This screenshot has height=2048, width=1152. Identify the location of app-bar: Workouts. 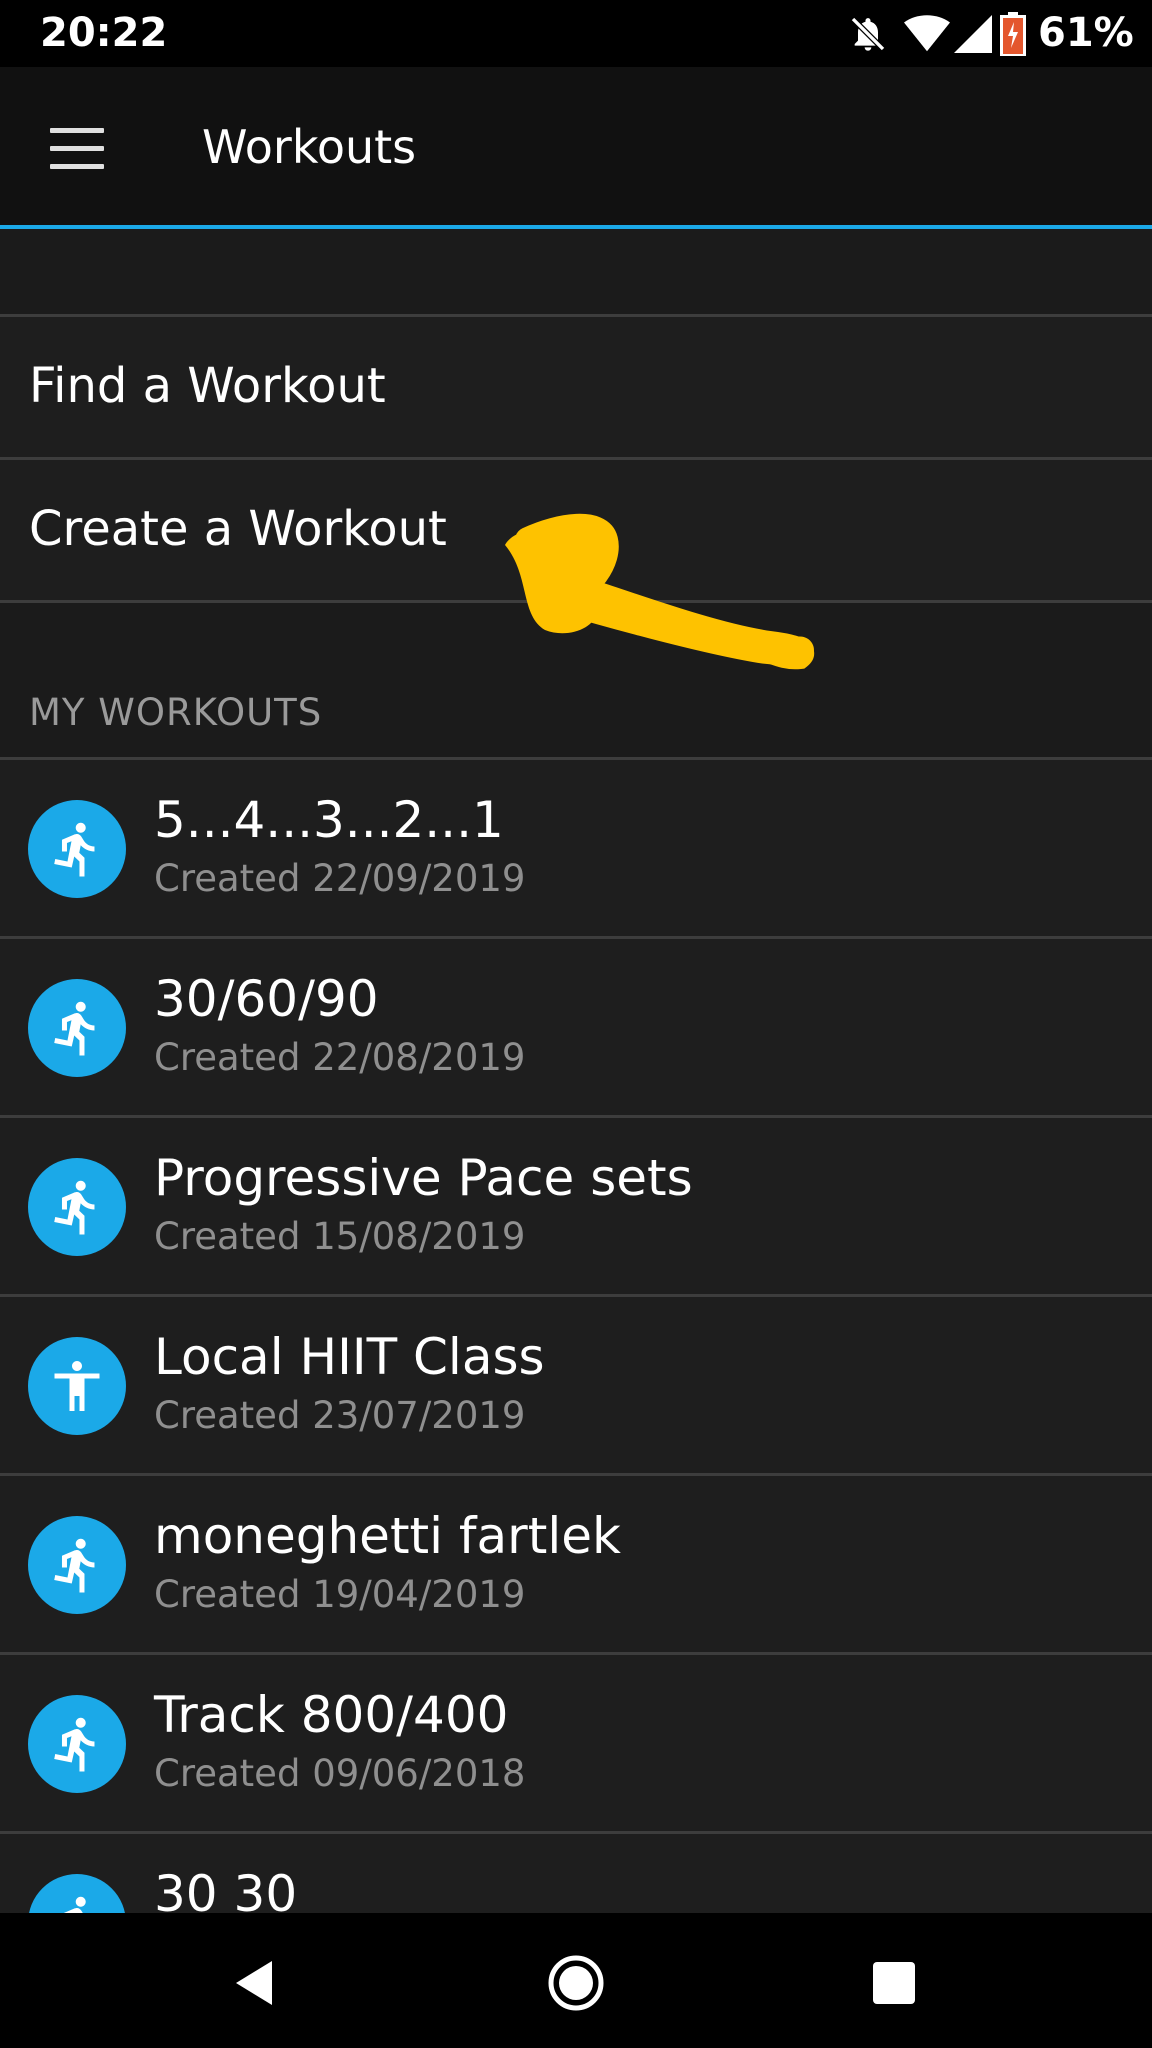
(576, 146).